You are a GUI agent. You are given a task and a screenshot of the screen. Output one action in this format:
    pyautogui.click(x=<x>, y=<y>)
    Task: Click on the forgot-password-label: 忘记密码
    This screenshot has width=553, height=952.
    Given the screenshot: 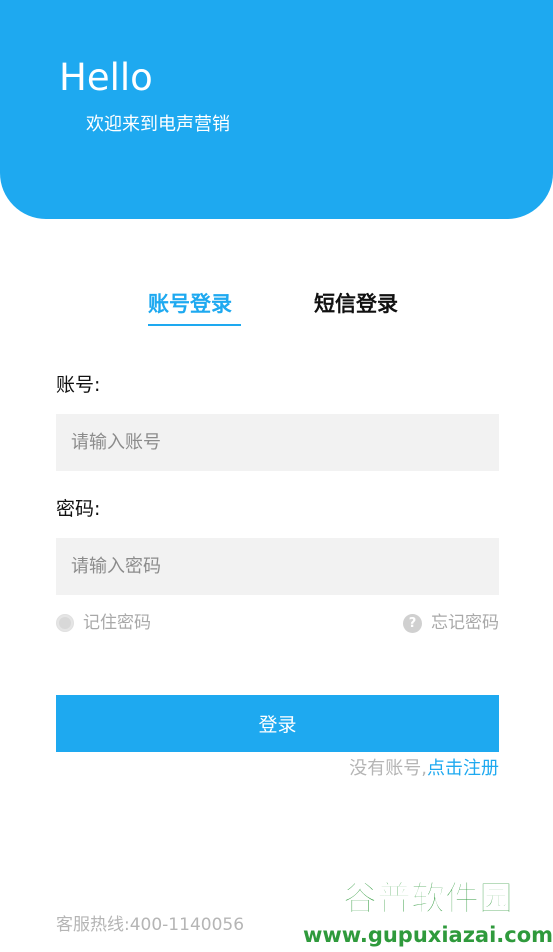 What is the action you would take?
    pyautogui.click(x=465, y=623)
    